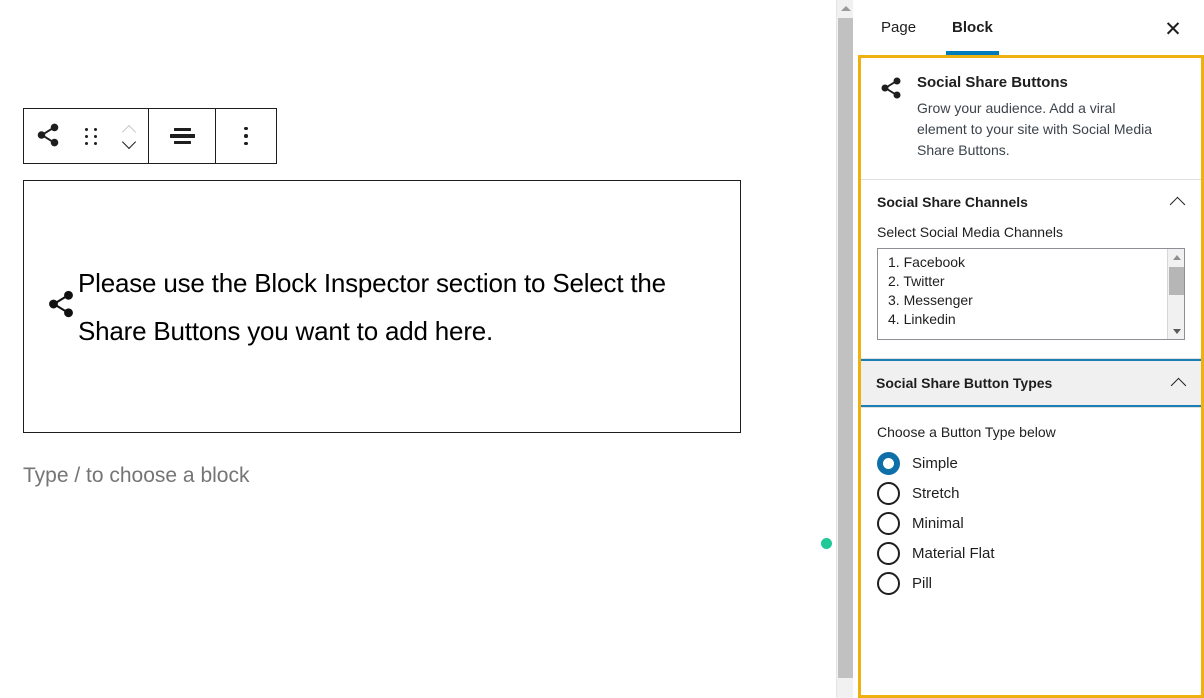  I want to click on more-options-button, so click(246, 136).